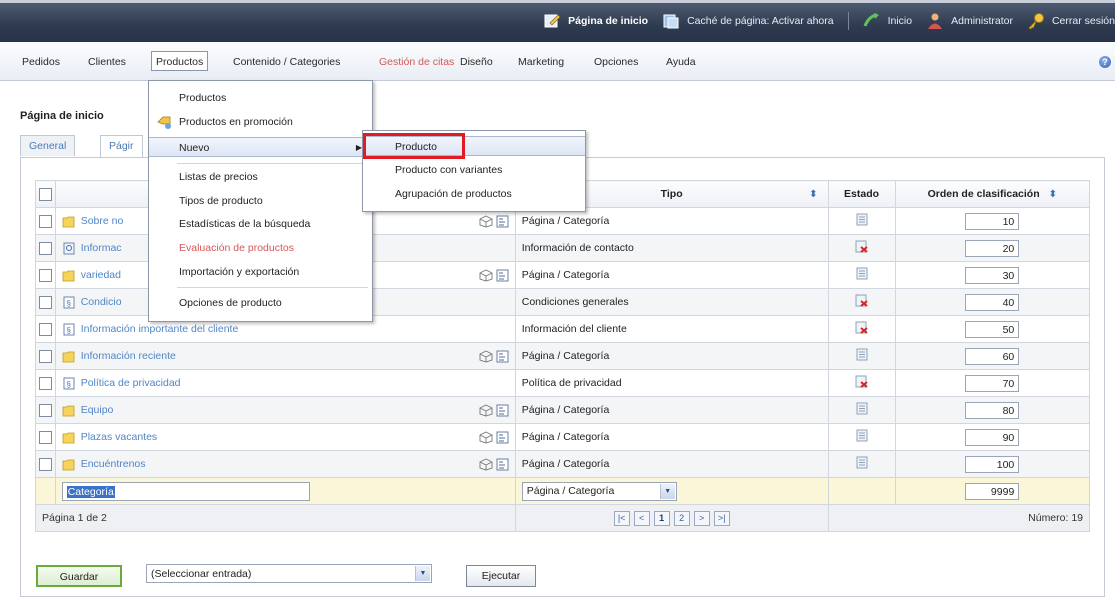 This screenshot has width=1115, height=616. What do you see at coordinates (621, 518) in the screenshot?
I see `pager-first: |<` at bounding box center [621, 518].